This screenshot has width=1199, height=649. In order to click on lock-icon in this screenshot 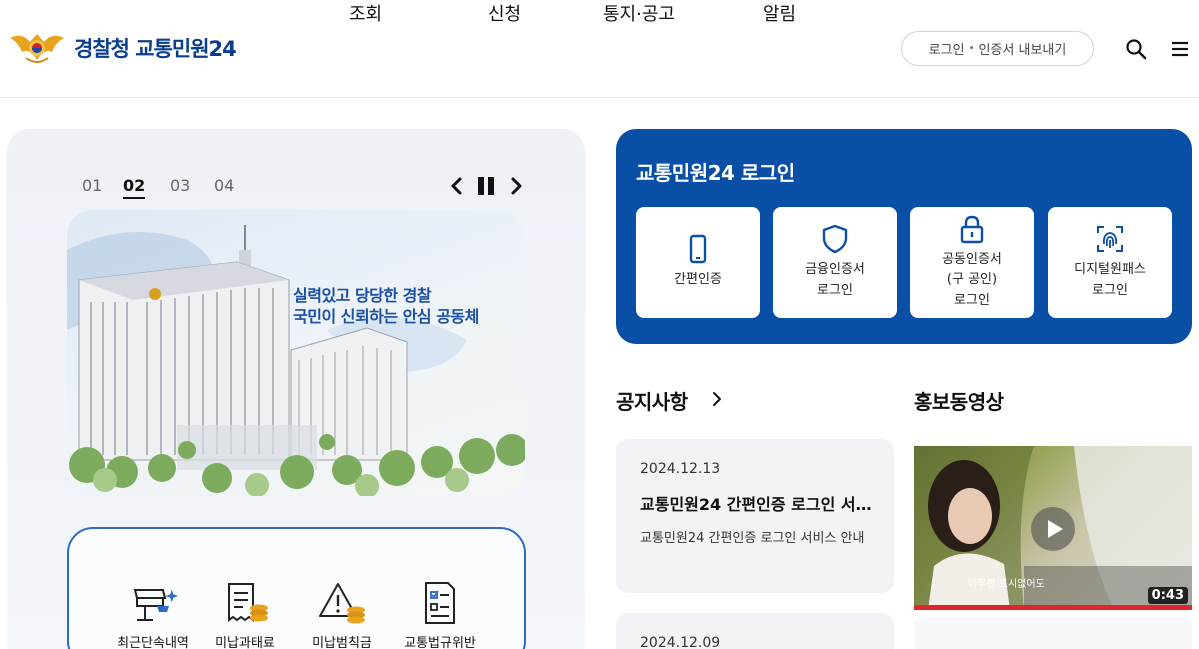, I will do `click(972, 230)`.